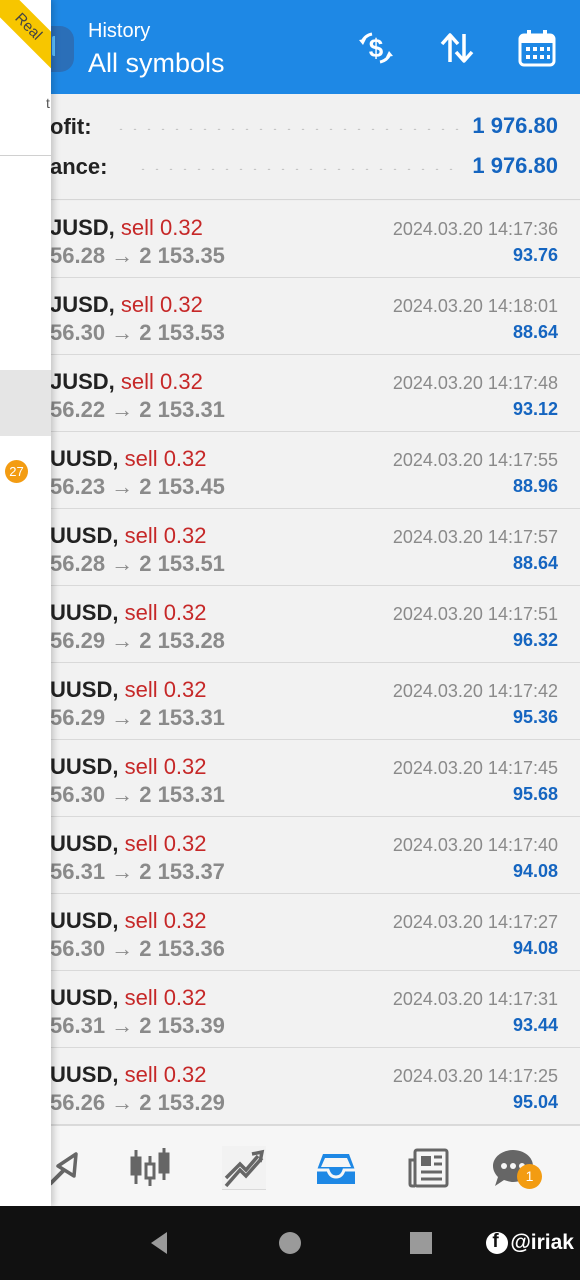 The image size is (580, 1280). Describe the element at coordinates (137, 332) in the screenshot. I see `trade-prices: 56.30 → 2 153.53` at that location.